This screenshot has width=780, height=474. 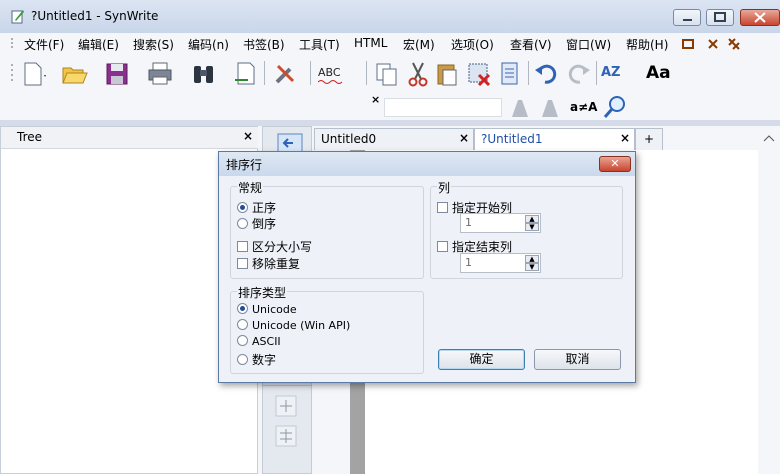 What do you see at coordinates (500, 263) in the screenshot?
I see `end-column-spinner: 1 ▲ ▼` at bounding box center [500, 263].